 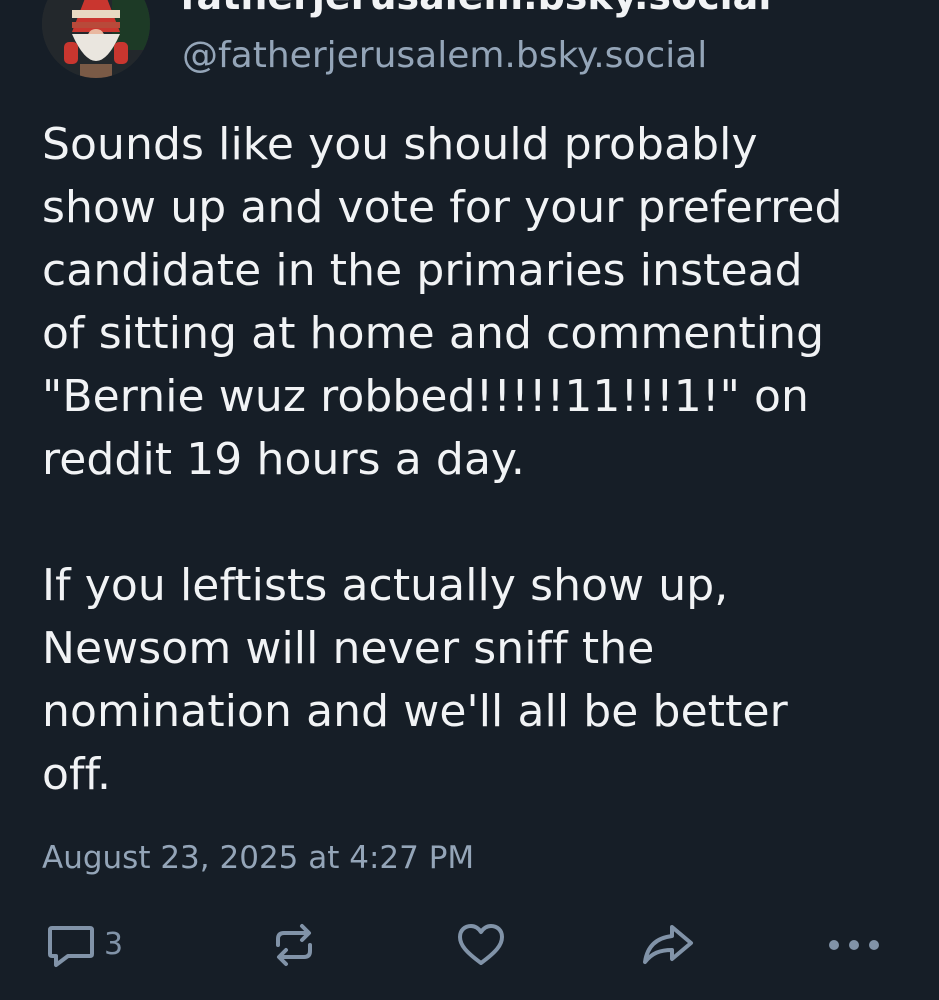 What do you see at coordinates (258, 858) in the screenshot?
I see `post-timestamp: August 23, 2025 at 4:27 PM` at bounding box center [258, 858].